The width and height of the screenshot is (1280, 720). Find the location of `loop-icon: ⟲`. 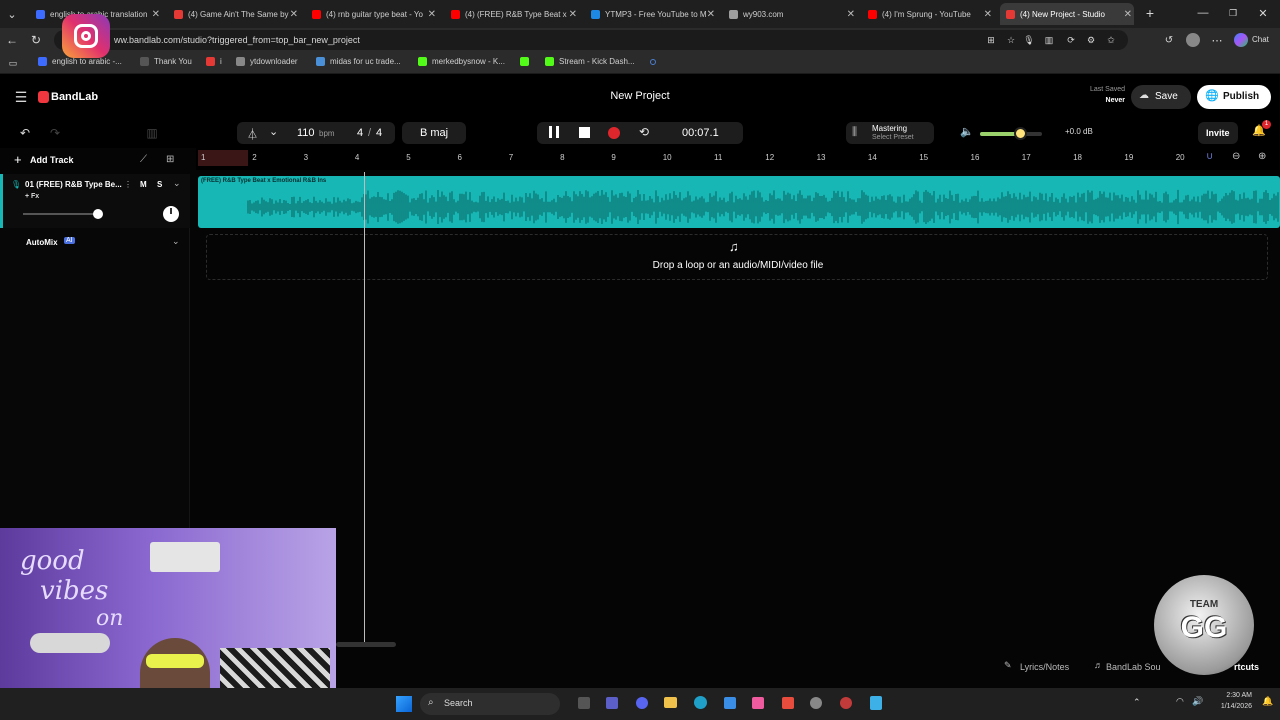

loop-icon: ⟲ is located at coordinates (644, 132).